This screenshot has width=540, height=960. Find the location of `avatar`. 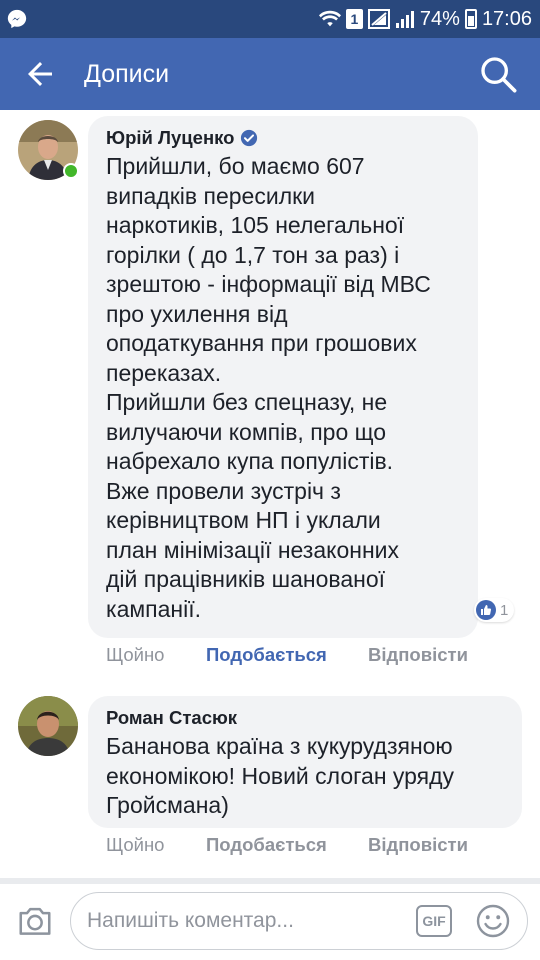

avatar is located at coordinates (48, 726).